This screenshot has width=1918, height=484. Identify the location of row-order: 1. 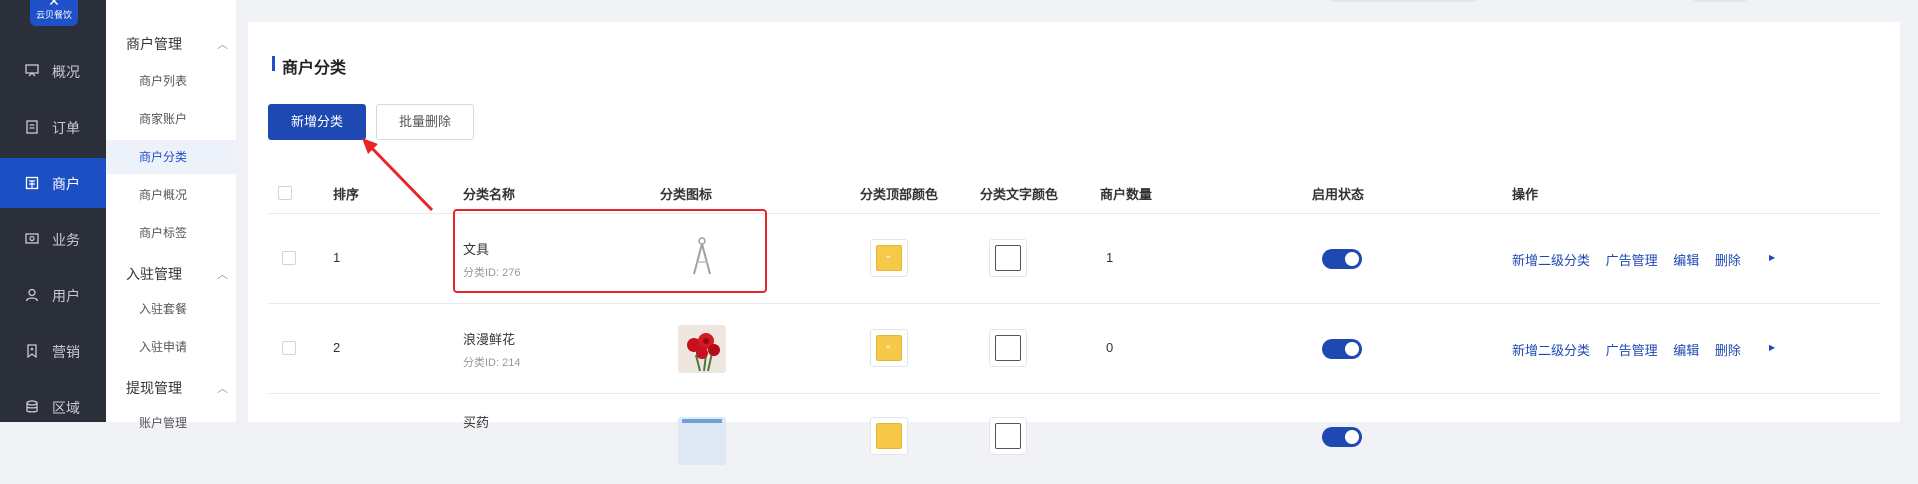
(337, 257).